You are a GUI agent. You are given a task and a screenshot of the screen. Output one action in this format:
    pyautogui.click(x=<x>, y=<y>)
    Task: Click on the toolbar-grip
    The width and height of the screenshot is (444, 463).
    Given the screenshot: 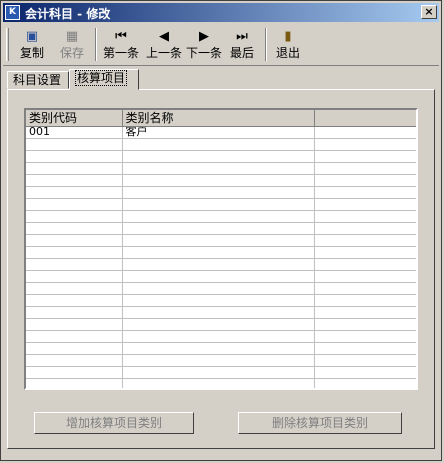 What is the action you would take?
    pyautogui.click(x=7, y=44)
    